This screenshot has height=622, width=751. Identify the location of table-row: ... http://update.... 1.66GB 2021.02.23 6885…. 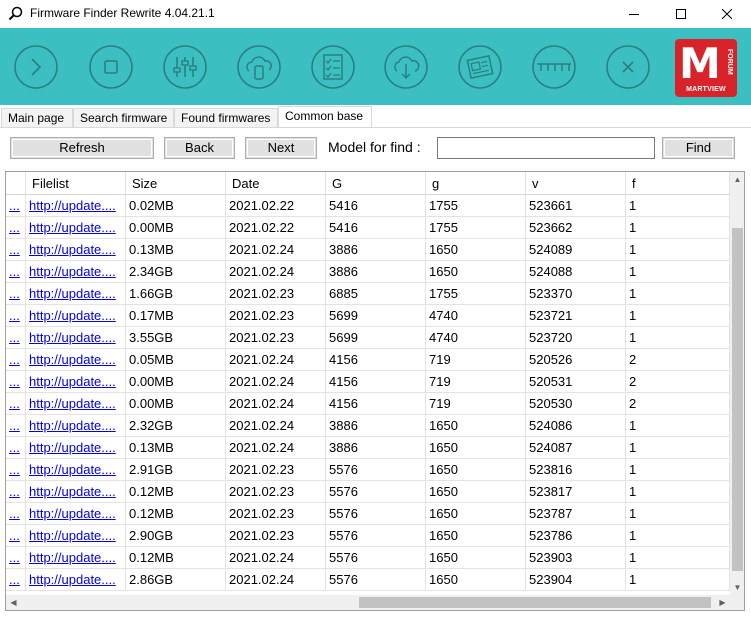
(368, 294).